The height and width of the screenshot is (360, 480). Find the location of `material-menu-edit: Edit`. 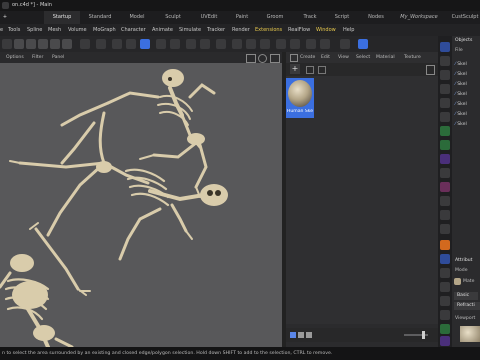

material-menu-edit: Edit is located at coordinates (325, 57).